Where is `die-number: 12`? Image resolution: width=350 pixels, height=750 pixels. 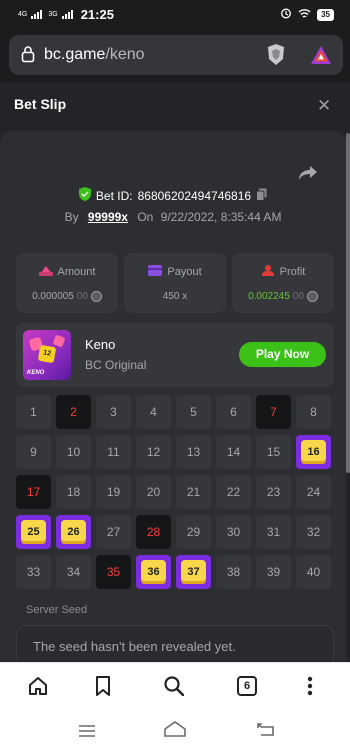 die-number: 12 is located at coordinates (47, 354).